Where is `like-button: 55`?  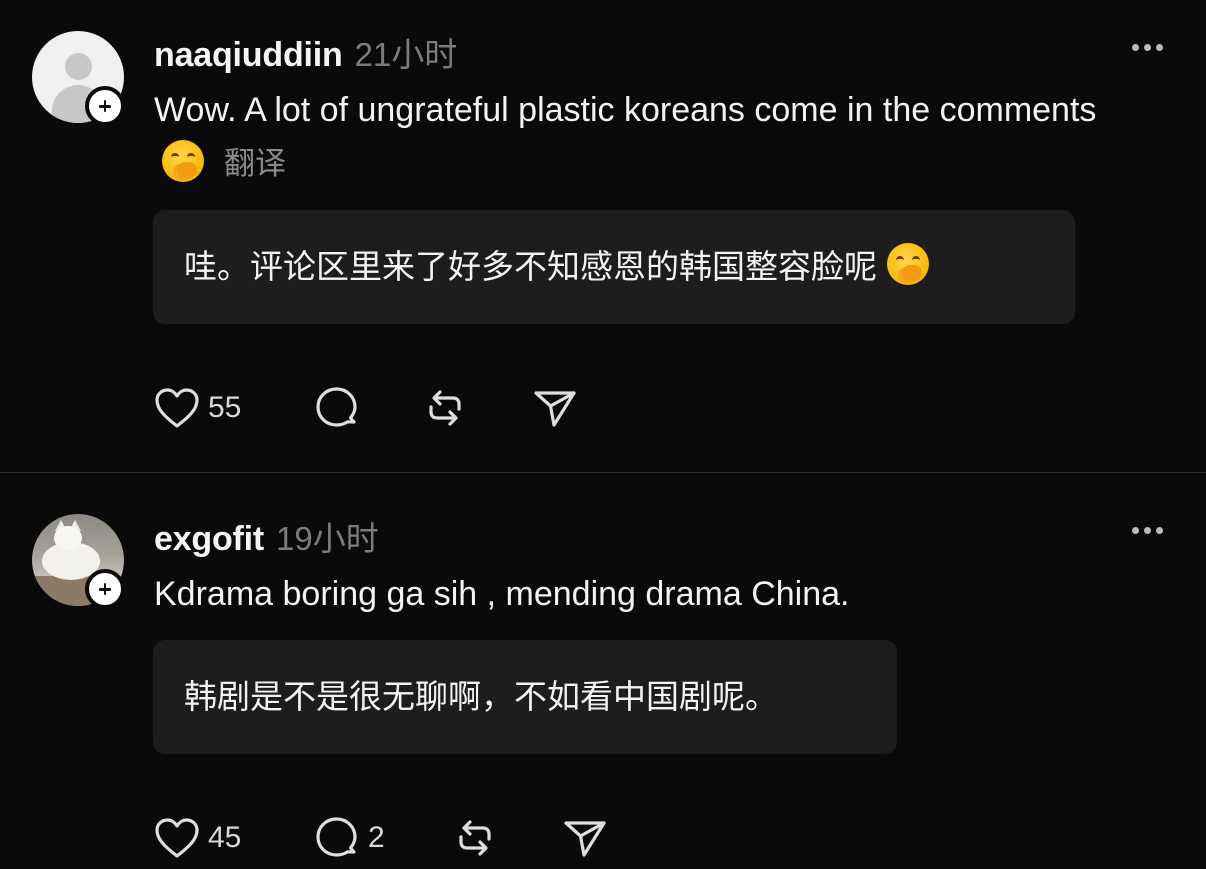 like-button: 55 is located at coordinates (197, 408).